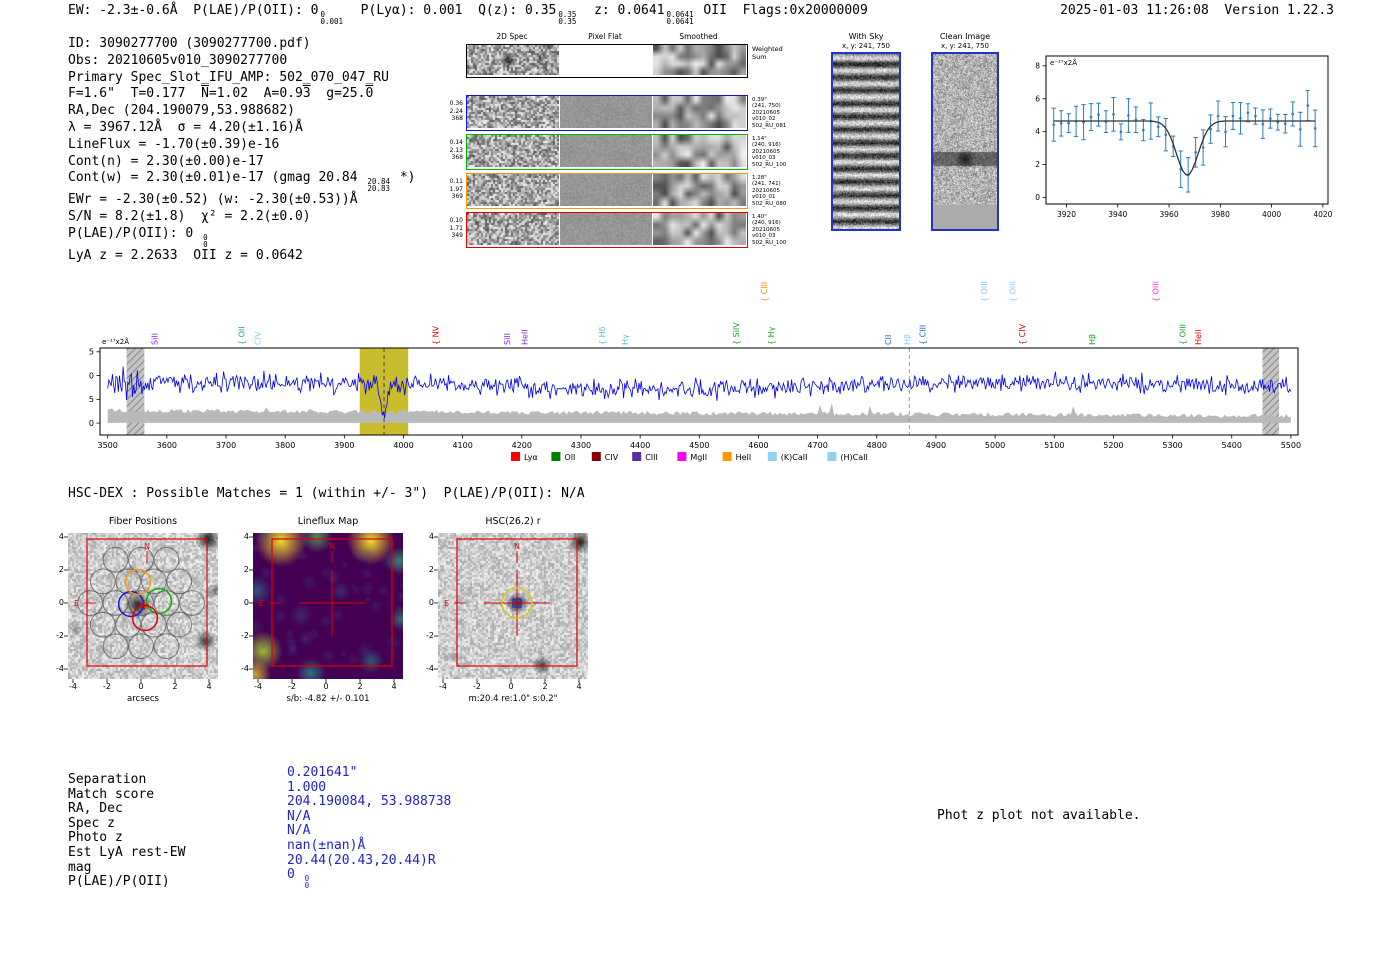 Image resolution: width=1400 pixels, height=953 pixels. I want to click on y-axis-tick-label: 4, so click(246, 536).